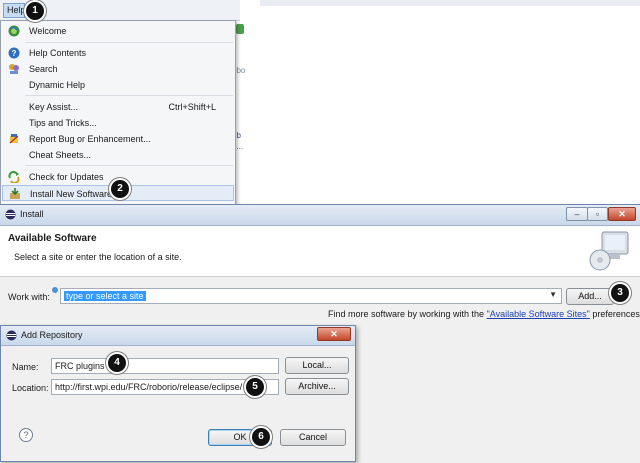 The height and width of the screenshot is (463, 640). Describe the element at coordinates (610, 251) in the screenshot. I see `monitor-cd-icon` at that location.